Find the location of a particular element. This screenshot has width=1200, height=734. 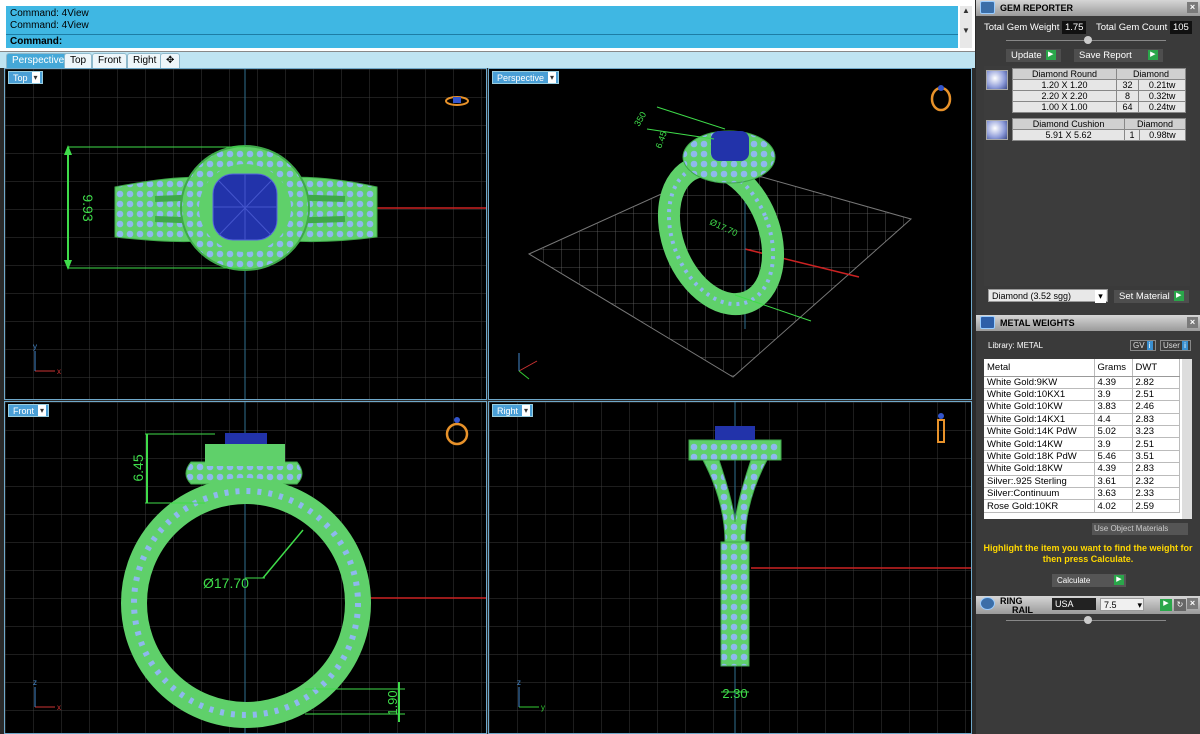

user-label: User is located at coordinates (1171, 345).